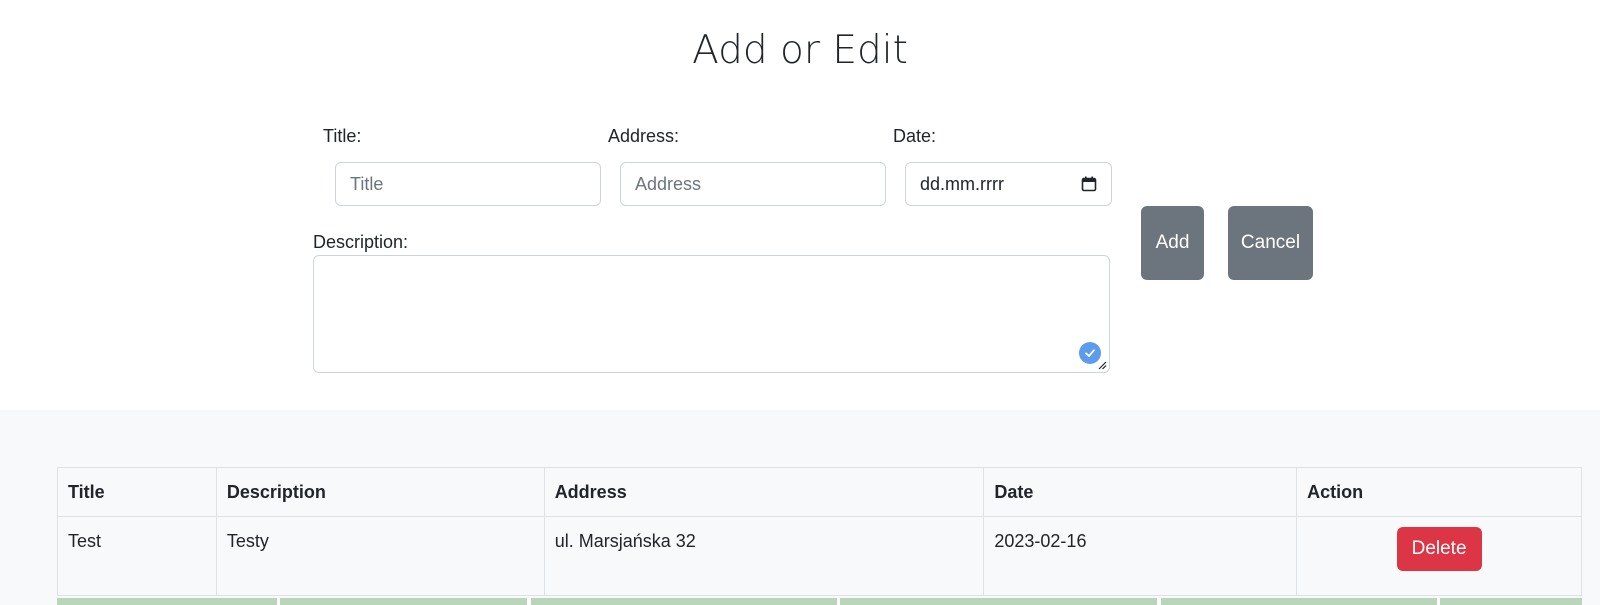 The image size is (1600, 605). What do you see at coordinates (137, 492) in the screenshot?
I see `header-title: Title` at bounding box center [137, 492].